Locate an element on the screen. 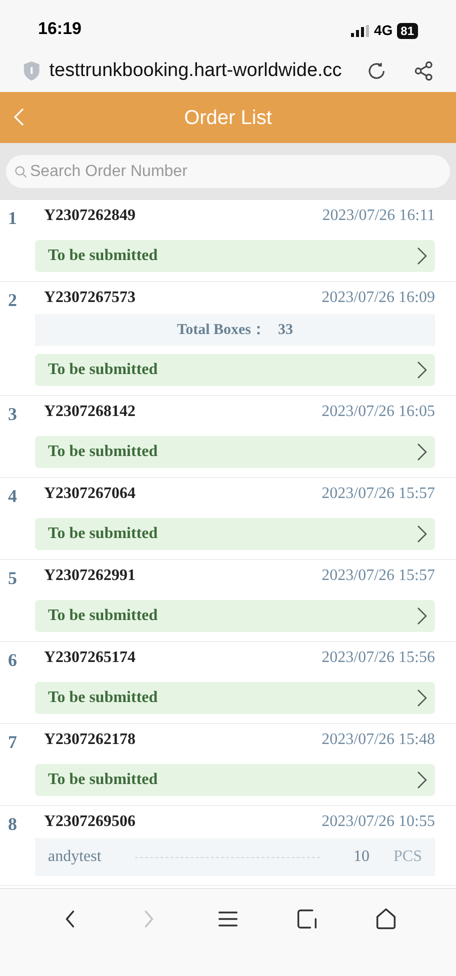  order-time: 2023/07/26 16:11 is located at coordinates (378, 216).